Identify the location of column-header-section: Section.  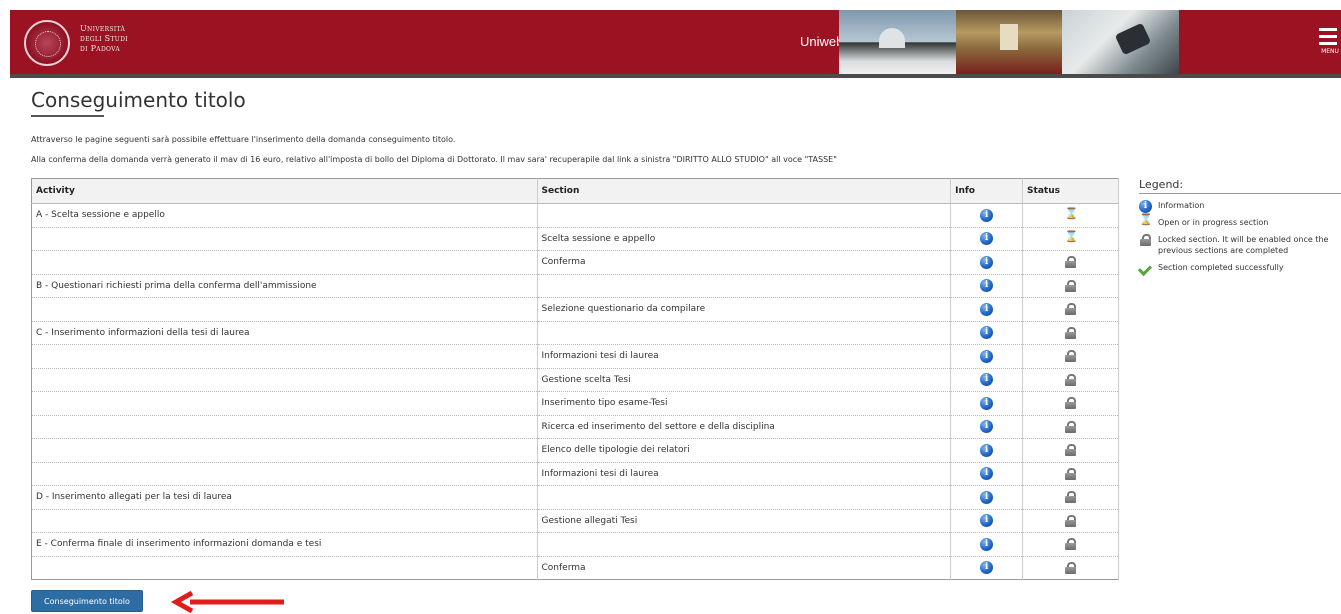
(744, 191).